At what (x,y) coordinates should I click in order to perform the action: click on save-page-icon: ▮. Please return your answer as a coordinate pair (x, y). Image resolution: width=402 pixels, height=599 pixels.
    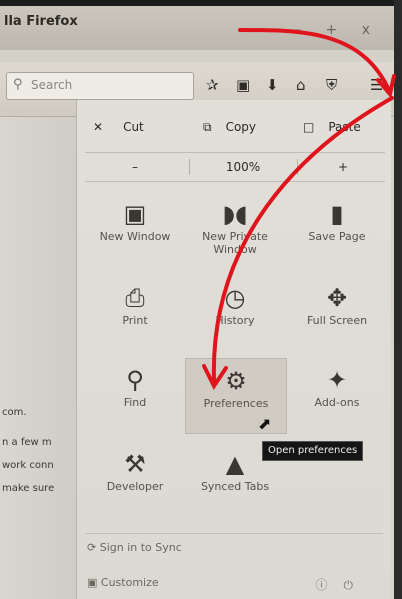
    Looking at the image, I should click on (337, 214).